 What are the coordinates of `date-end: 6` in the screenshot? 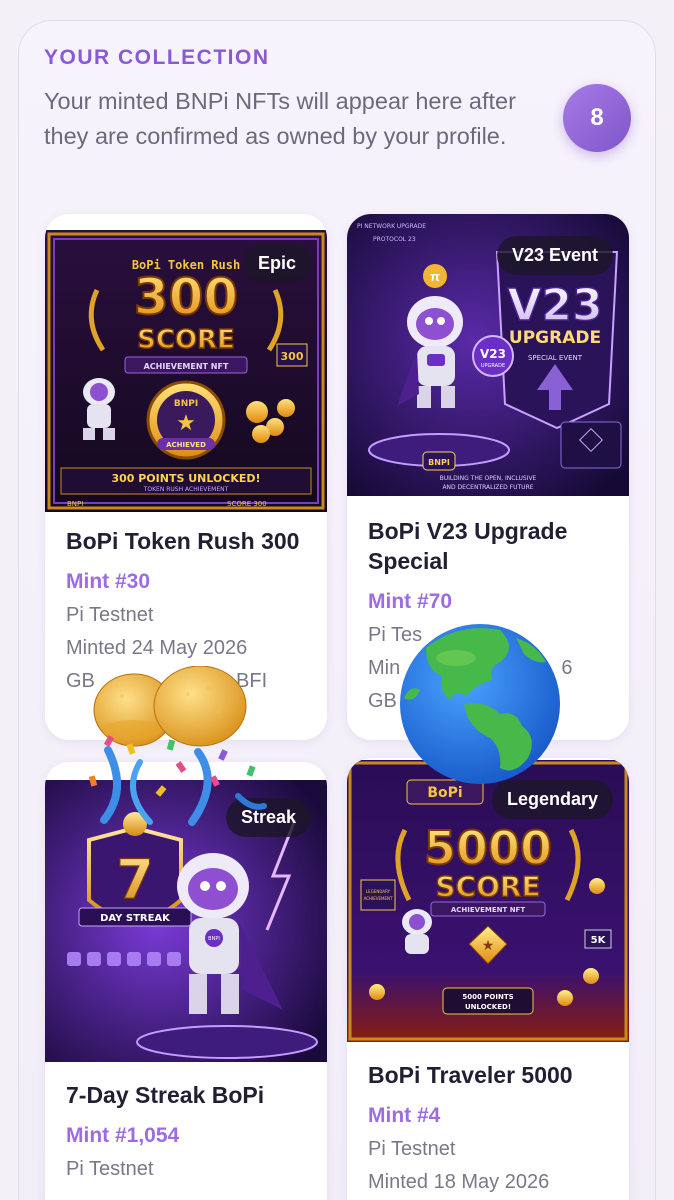 It's located at (567, 668).